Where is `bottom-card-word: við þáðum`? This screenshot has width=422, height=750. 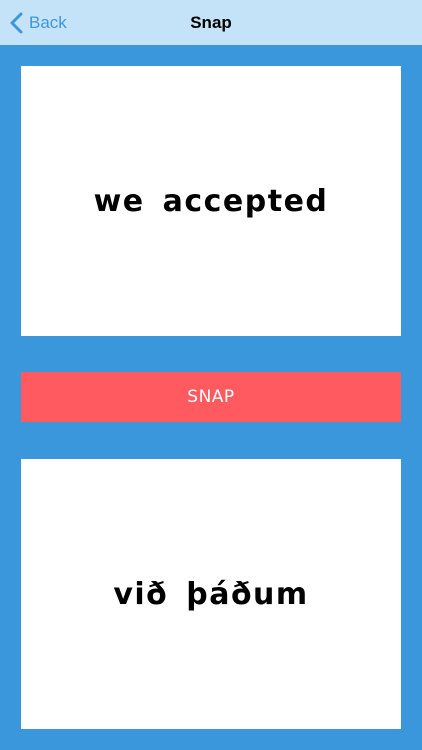
bottom-card-word: við þáðum is located at coordinates (211, 594).